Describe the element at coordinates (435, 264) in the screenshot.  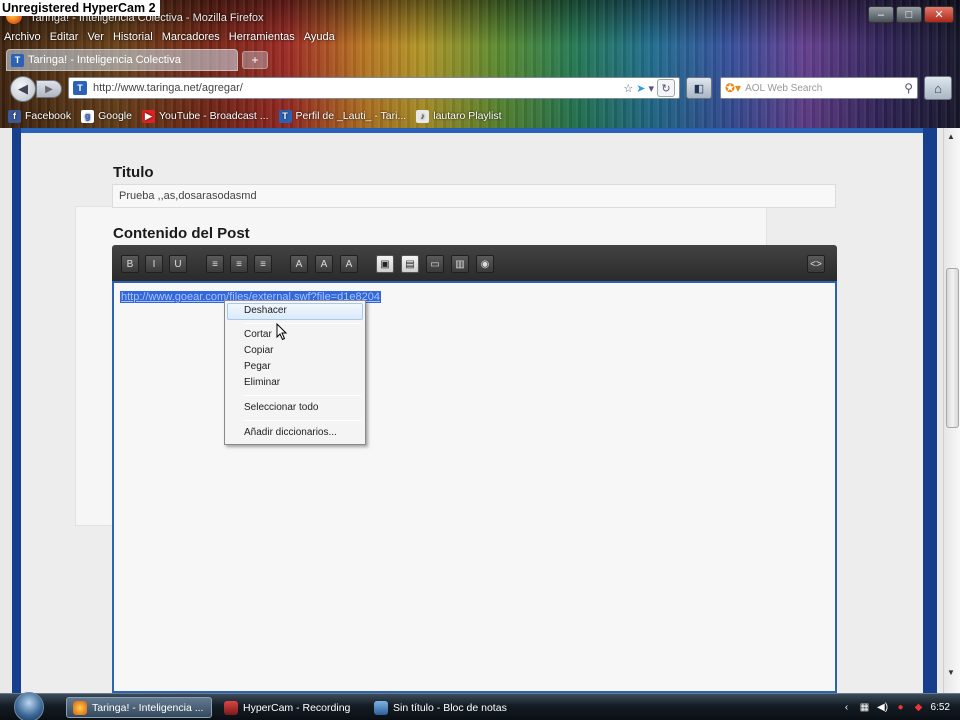
I see `video-button: ▭` at that location.